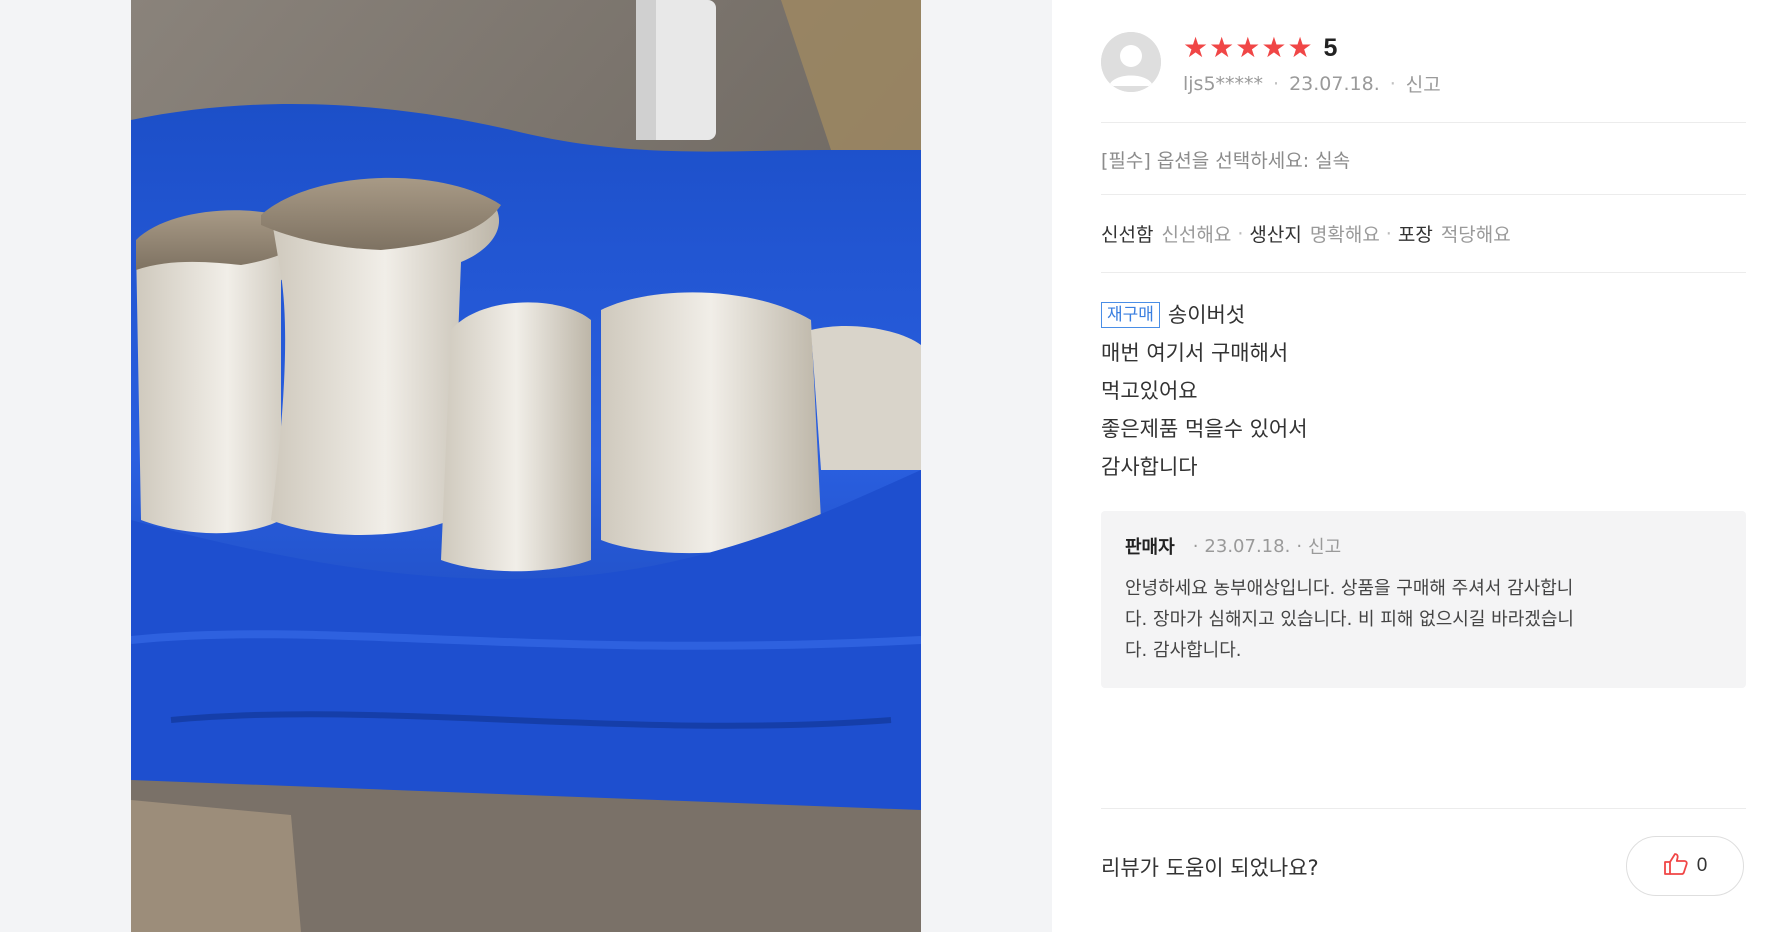 The image size is (1792, 932). Describe the element at coordinates (1210, 868) in the screenshot. I see `helpful-question: 리뷰가 도움이 되었나요?` at that location.